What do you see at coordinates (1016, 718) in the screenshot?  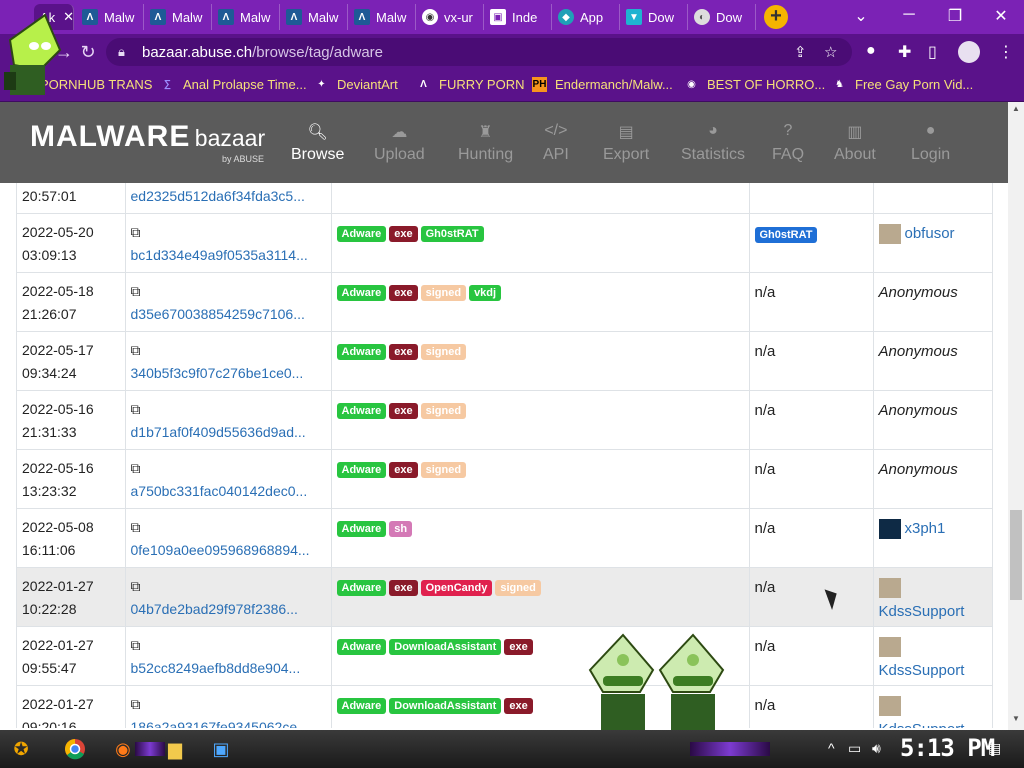 I see `scroll-down-icon: ▼` at bounding box center [1016, 718].